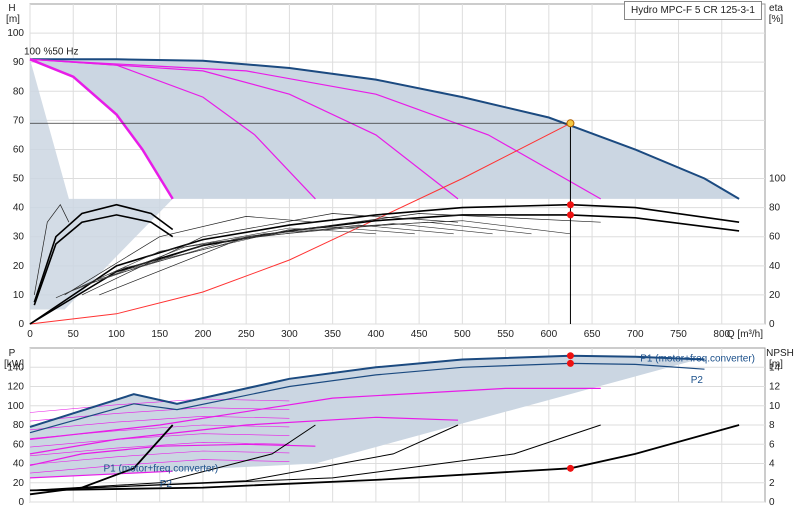  Describe the element at coordinates (19, 295) in the screenshot. I see `head-y-tick-1: 10` at that location.